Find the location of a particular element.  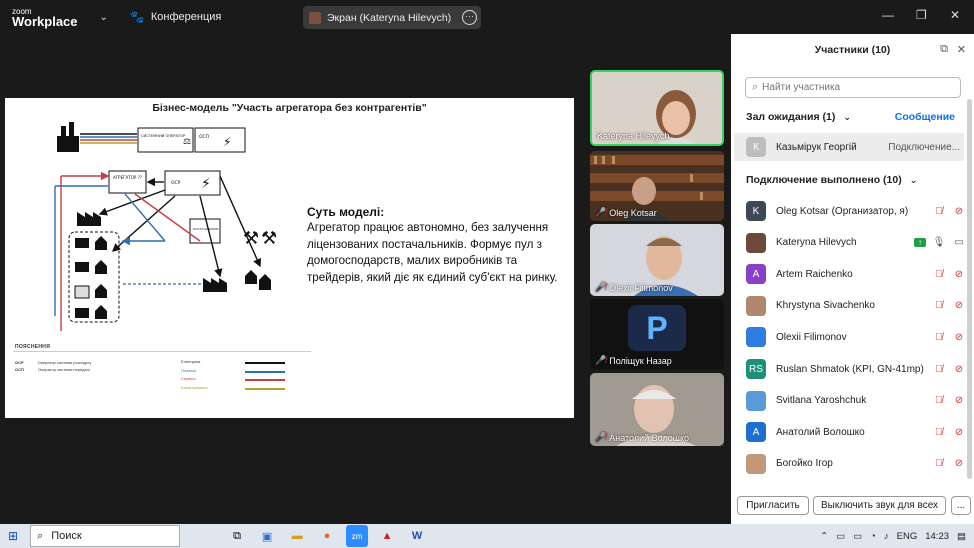

taskbar-search: ⌕ Поиск is located at coordinates (105, 536).